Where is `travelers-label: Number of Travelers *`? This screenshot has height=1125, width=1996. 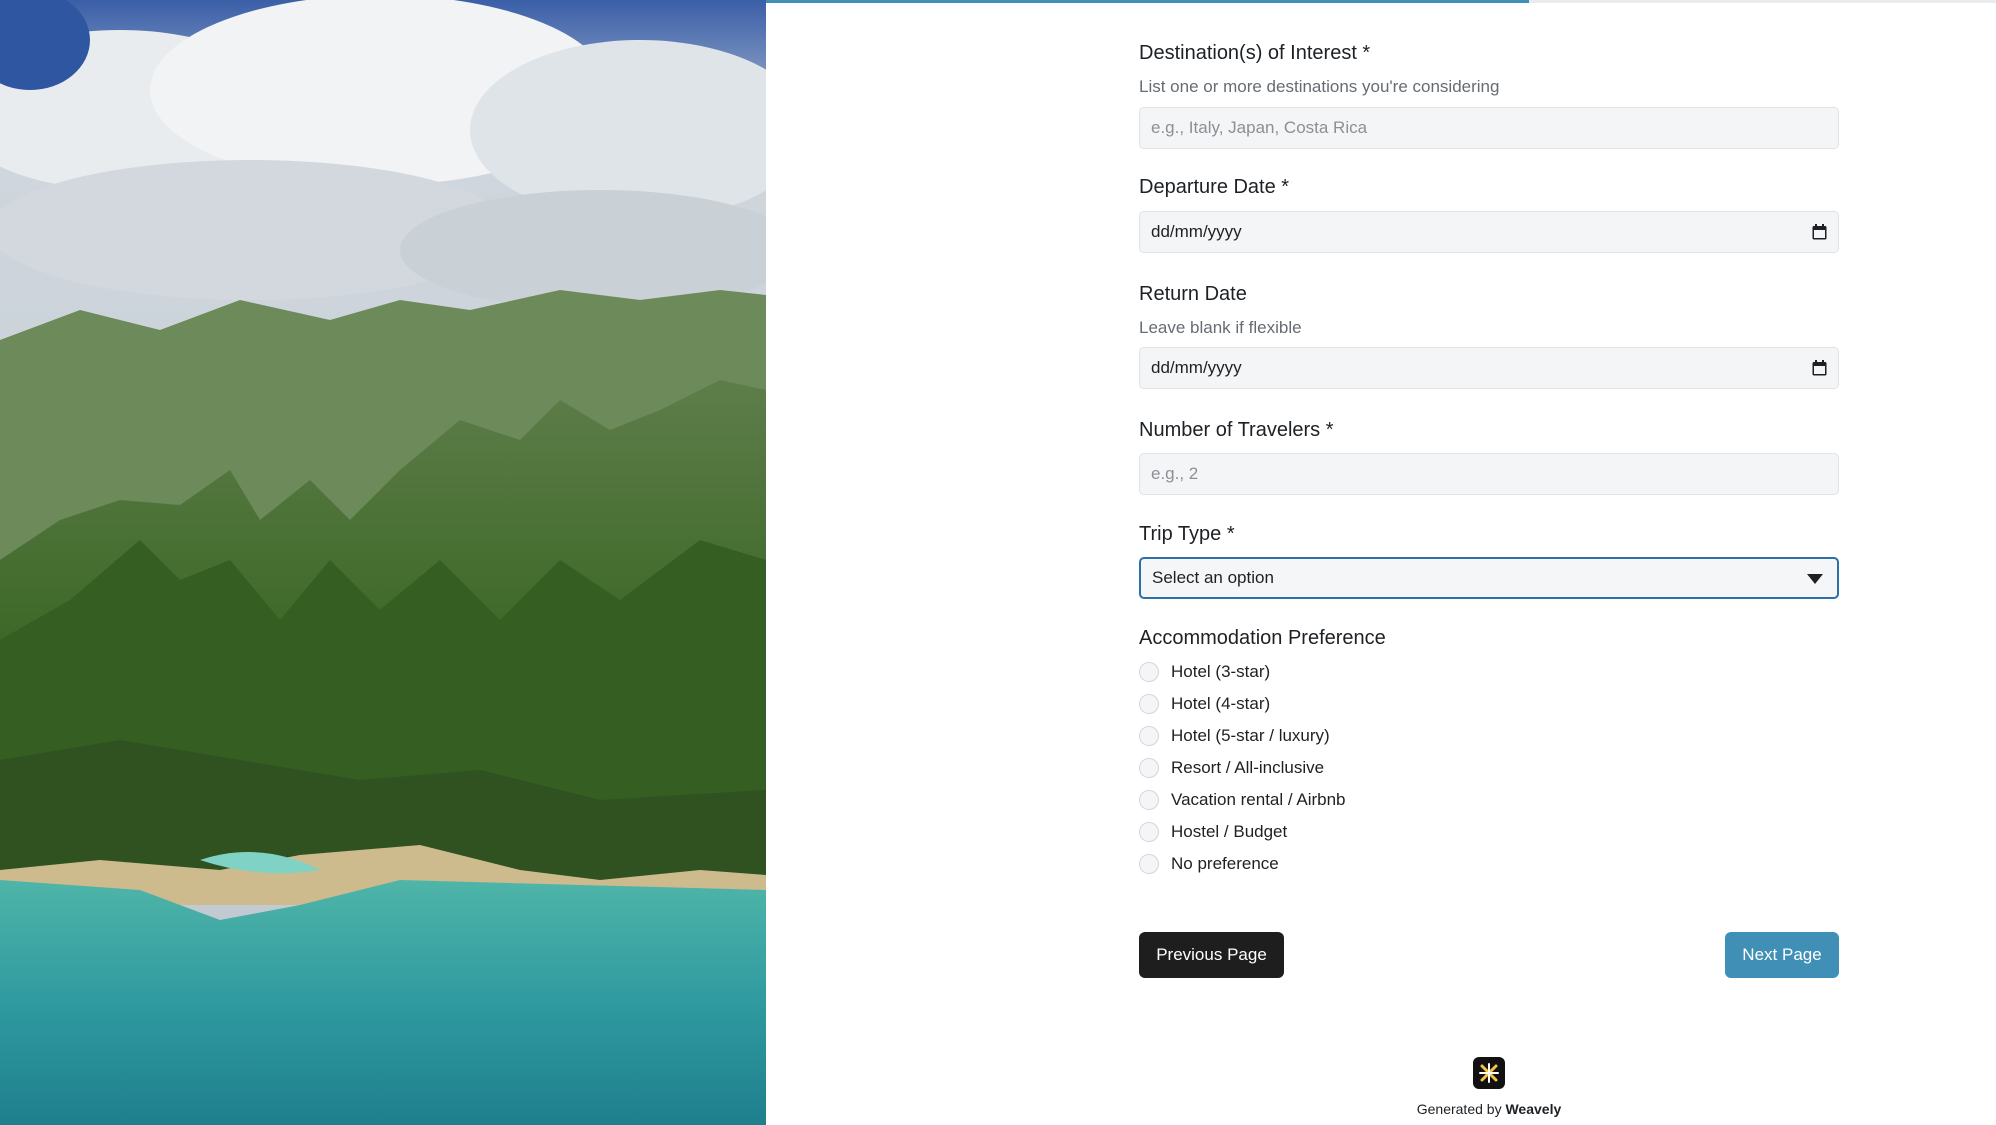
travelers-label: Number of Travelers * is located at coordinates (1236, 430).